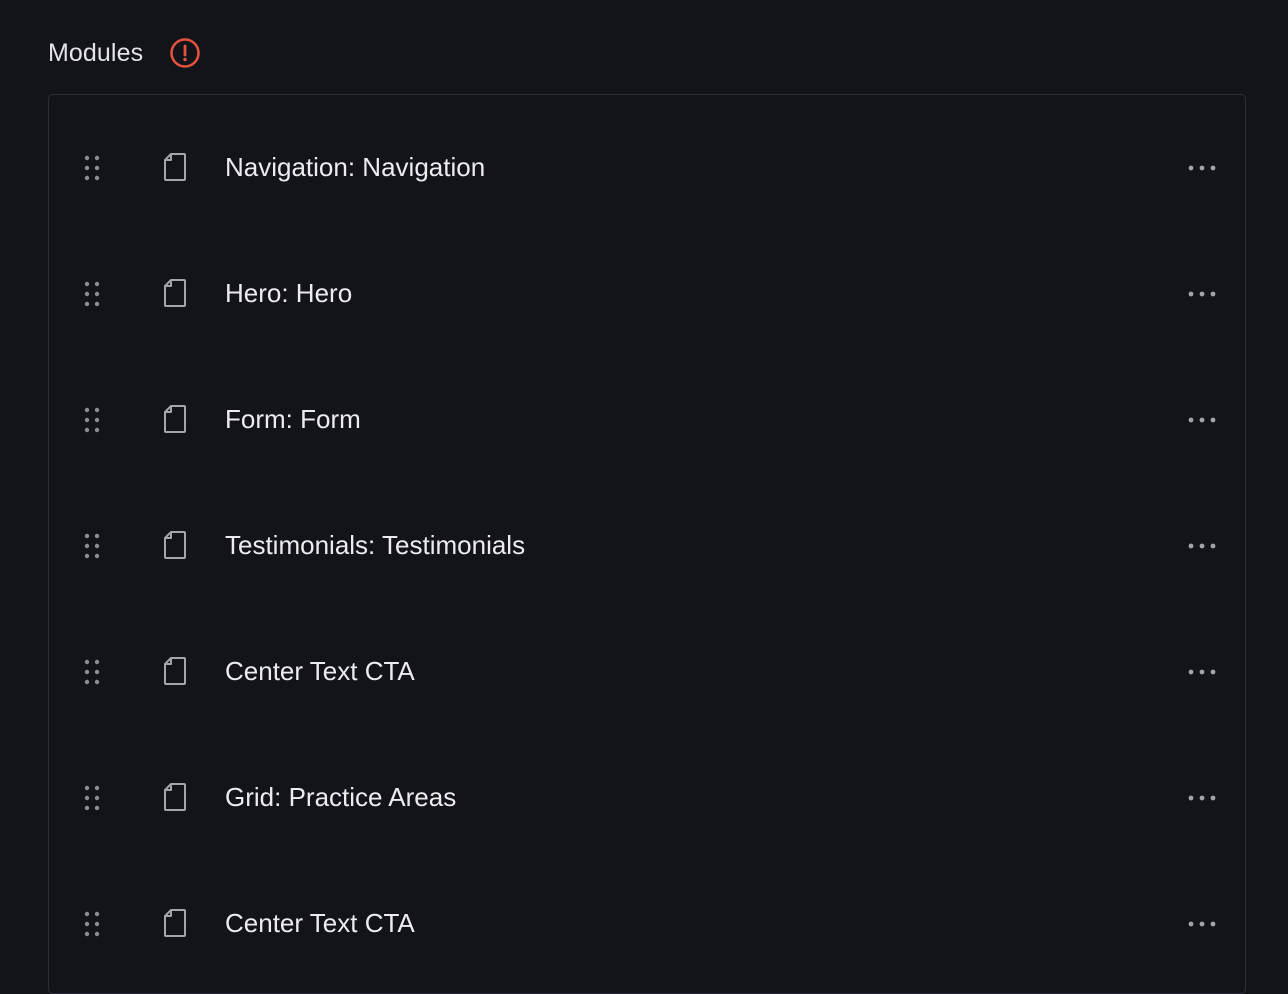  What do you see at coordinates (647, 541) in the screenshot?
I see `module-row: Testimonials` at bounding box center [647, 541].